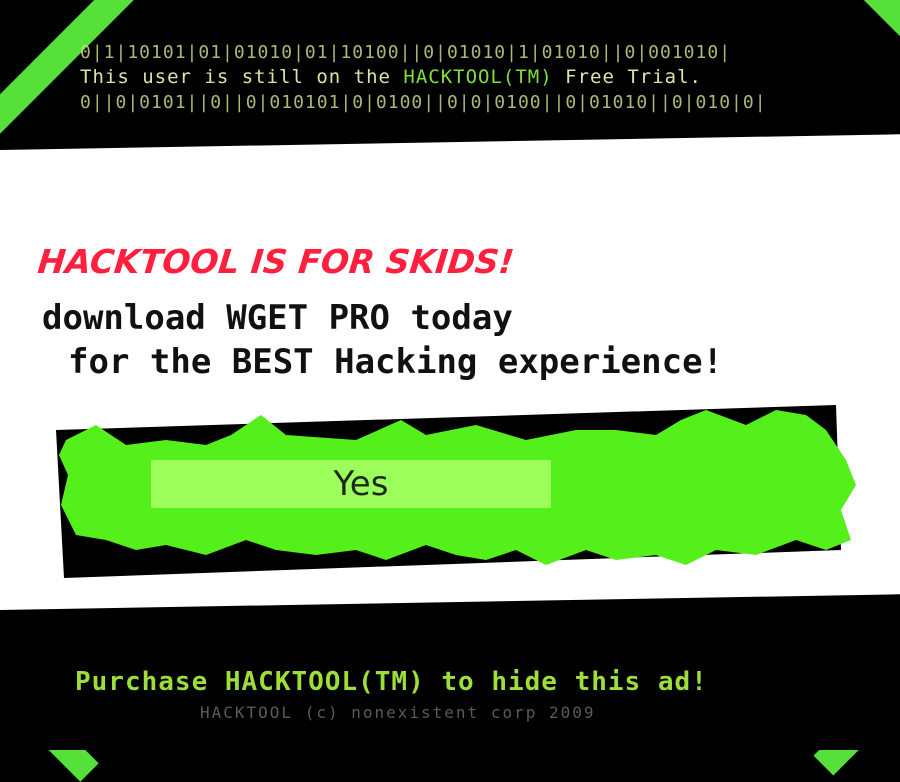 The image size is (900, 782). I want to click on yes-button: Yes, so click(351, 484).